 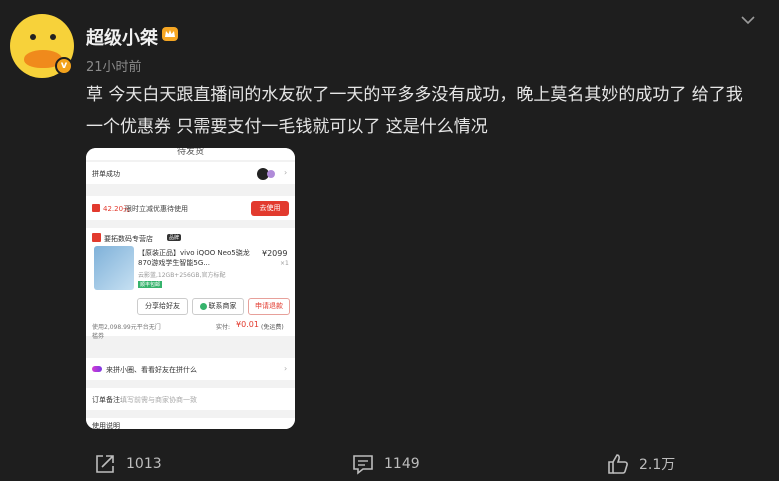 I want to click on payment-note: 使用2,098.99元平台无门 槛券, so click(x=126, y=331).